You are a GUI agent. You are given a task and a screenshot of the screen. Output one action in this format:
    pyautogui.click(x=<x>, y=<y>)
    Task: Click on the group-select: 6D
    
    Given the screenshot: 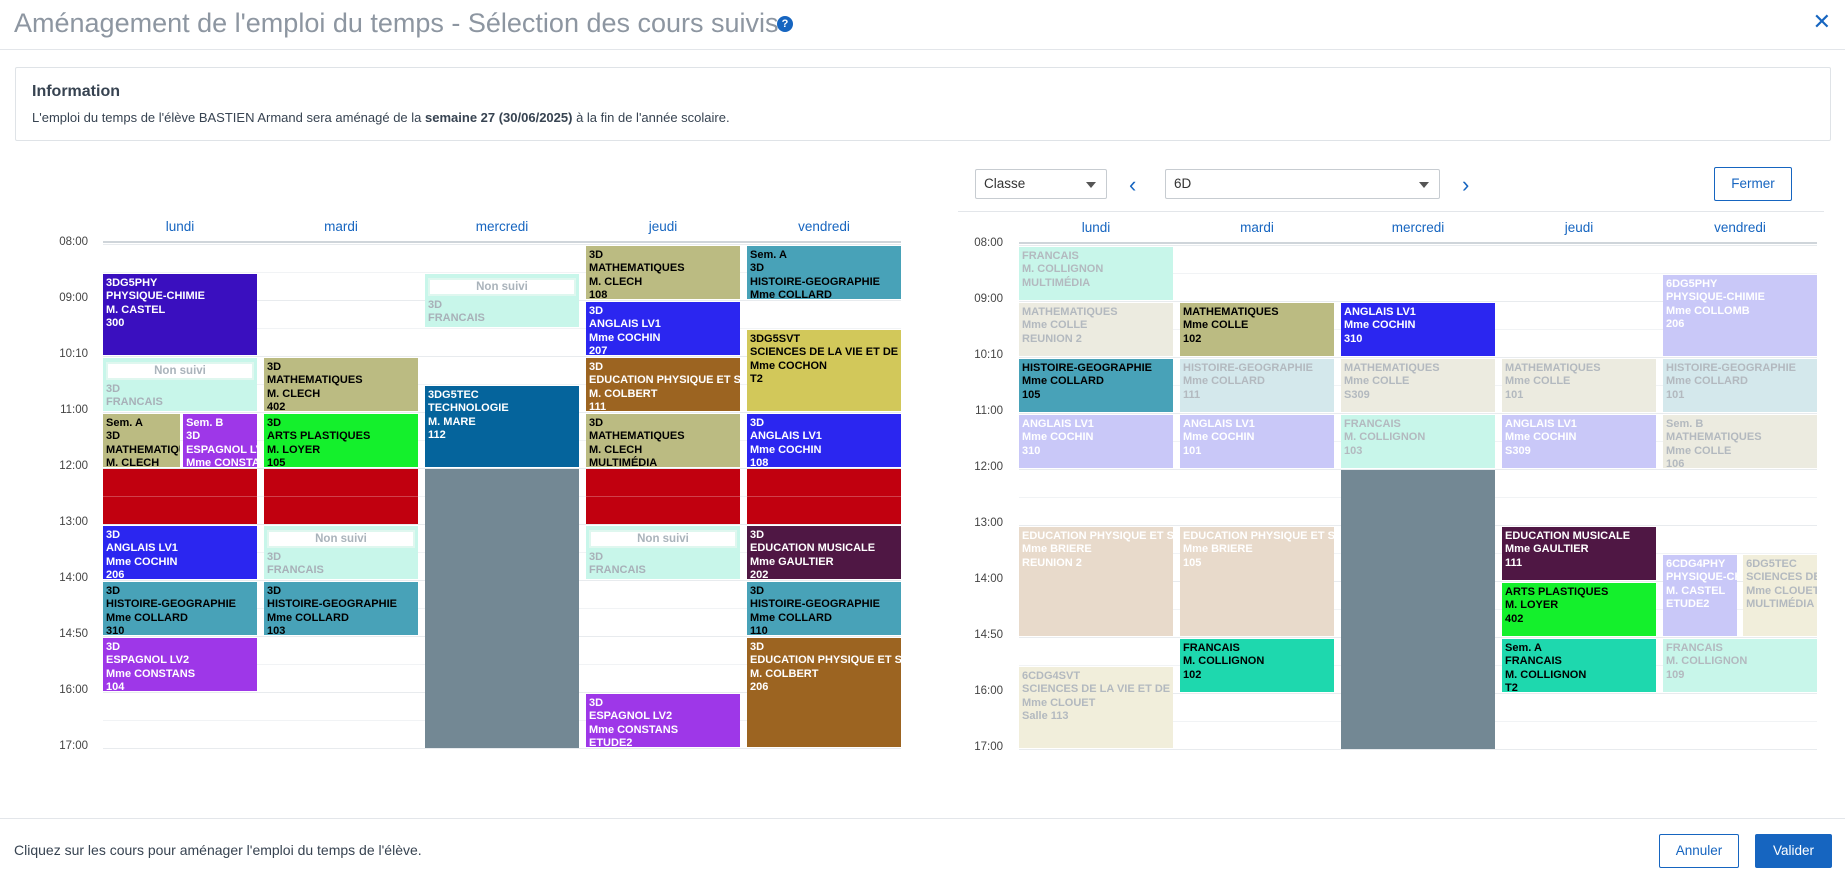 What is the action you would take?
    pyautogui.click(x=1302, y=184)
    